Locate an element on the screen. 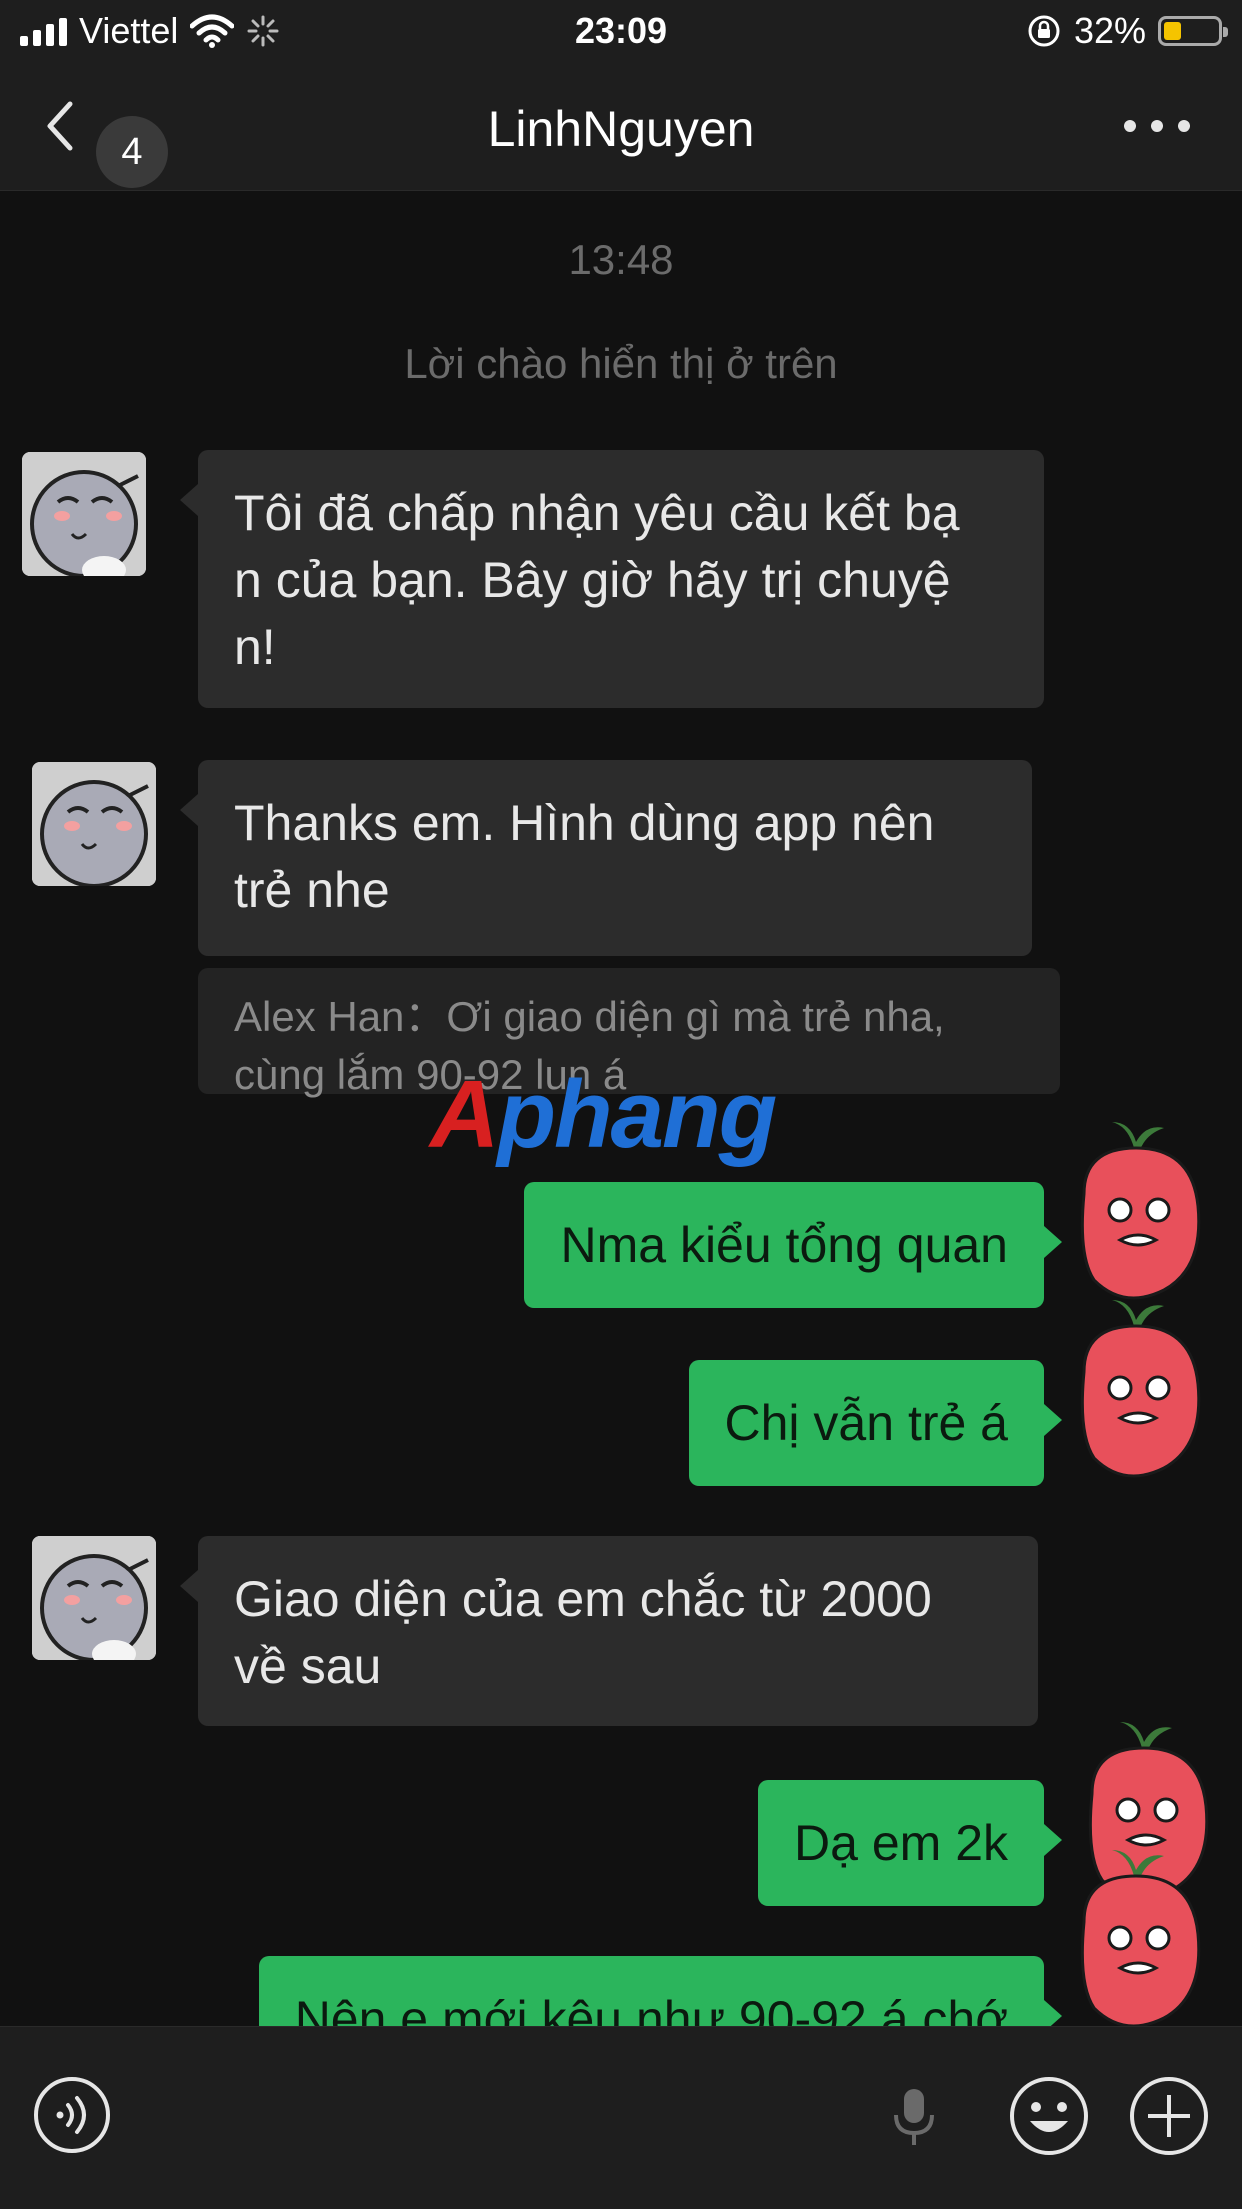 Image resolution: width=1242 pixels, height=2209 pixels. watermark-logo: Aphang is located at coordinates (603, 1114).